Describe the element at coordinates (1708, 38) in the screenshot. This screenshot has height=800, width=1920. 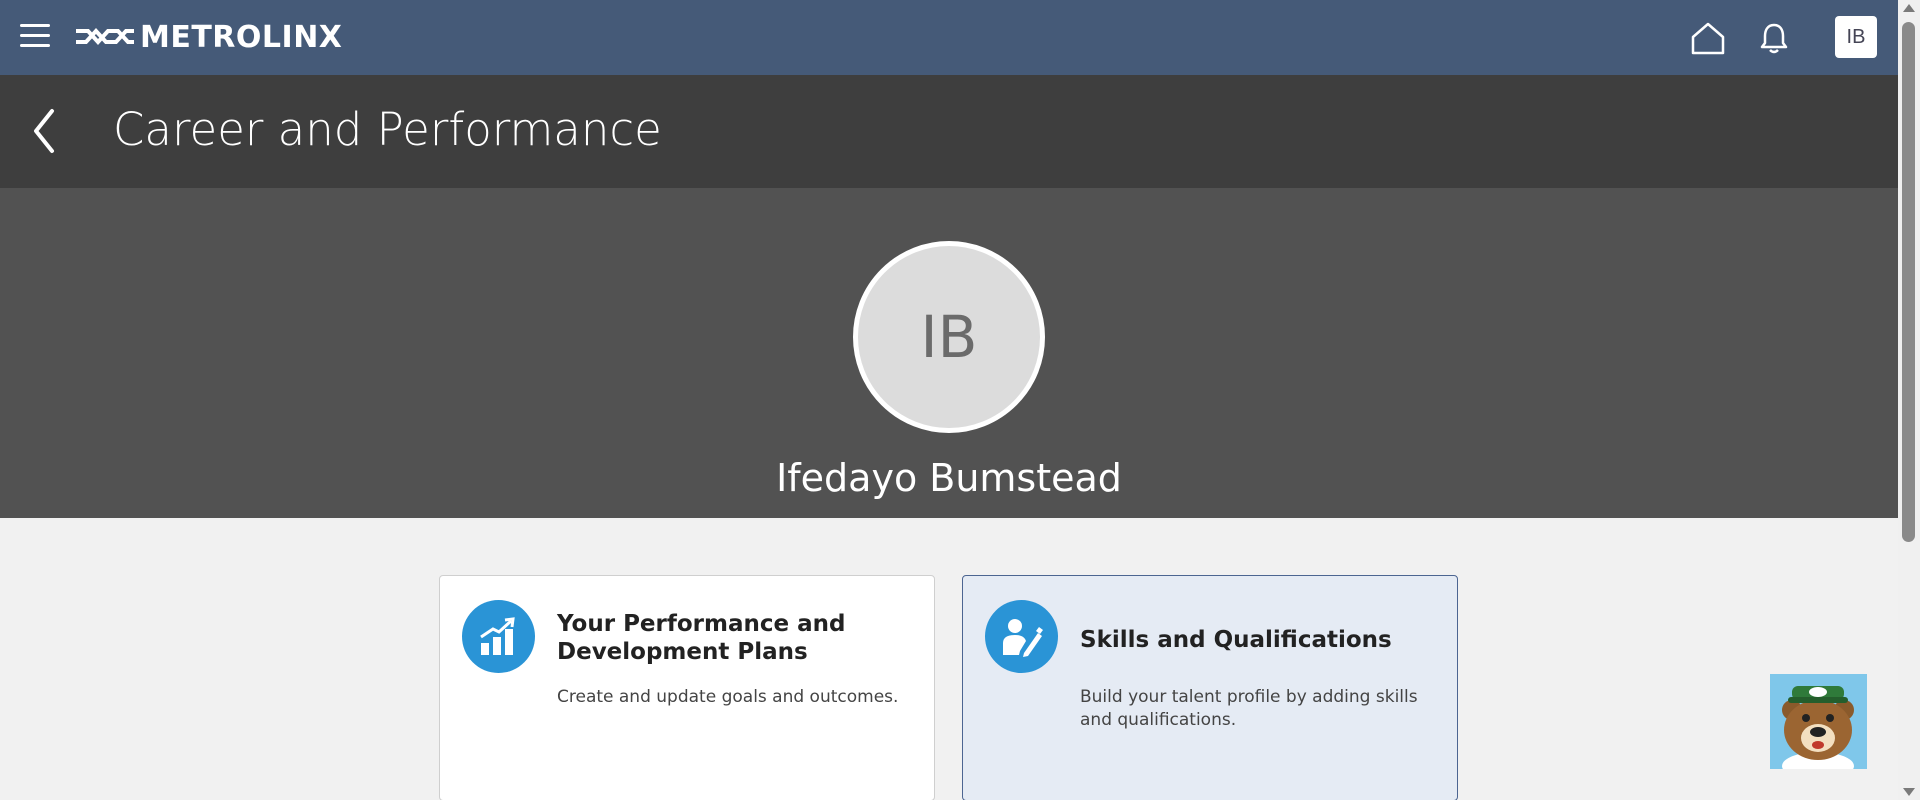
I see `home-icon` at that location.